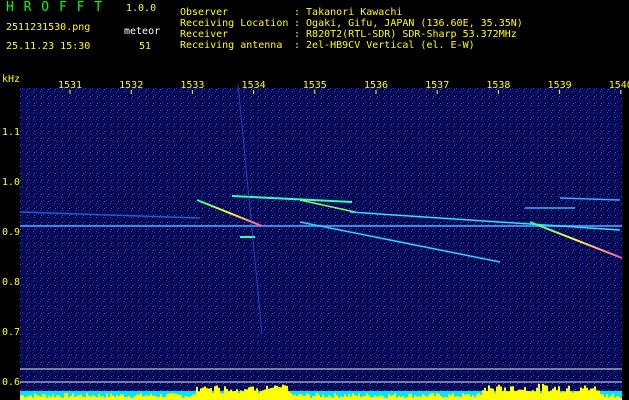 Image resolution: width=629 pixels, height=400 pixels. I want to click on app-version: 1.0.0, so click(141, 8).